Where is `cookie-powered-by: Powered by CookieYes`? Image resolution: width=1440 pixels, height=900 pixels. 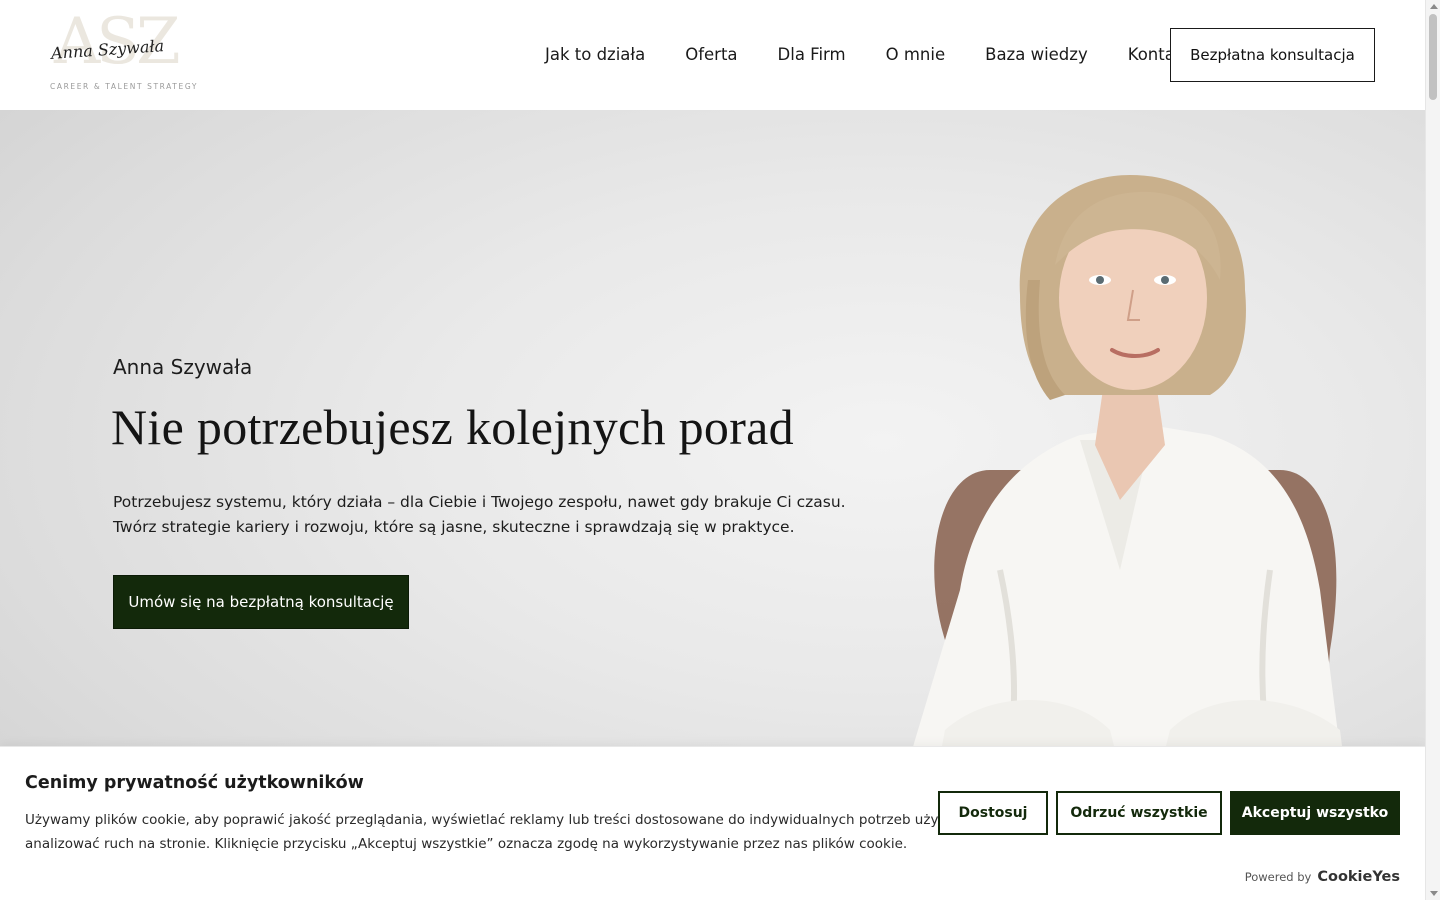
cookie-powered-by: Powered by CookieYes is located at coordinates (1322, 877).